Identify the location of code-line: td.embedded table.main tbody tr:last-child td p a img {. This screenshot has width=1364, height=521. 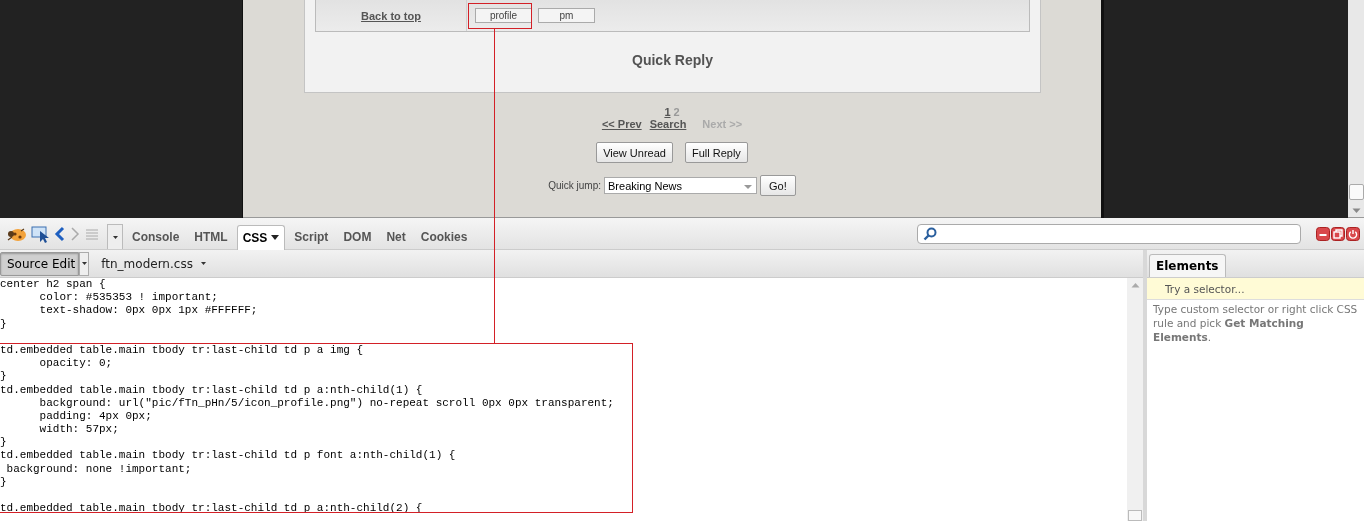
(182, 349).